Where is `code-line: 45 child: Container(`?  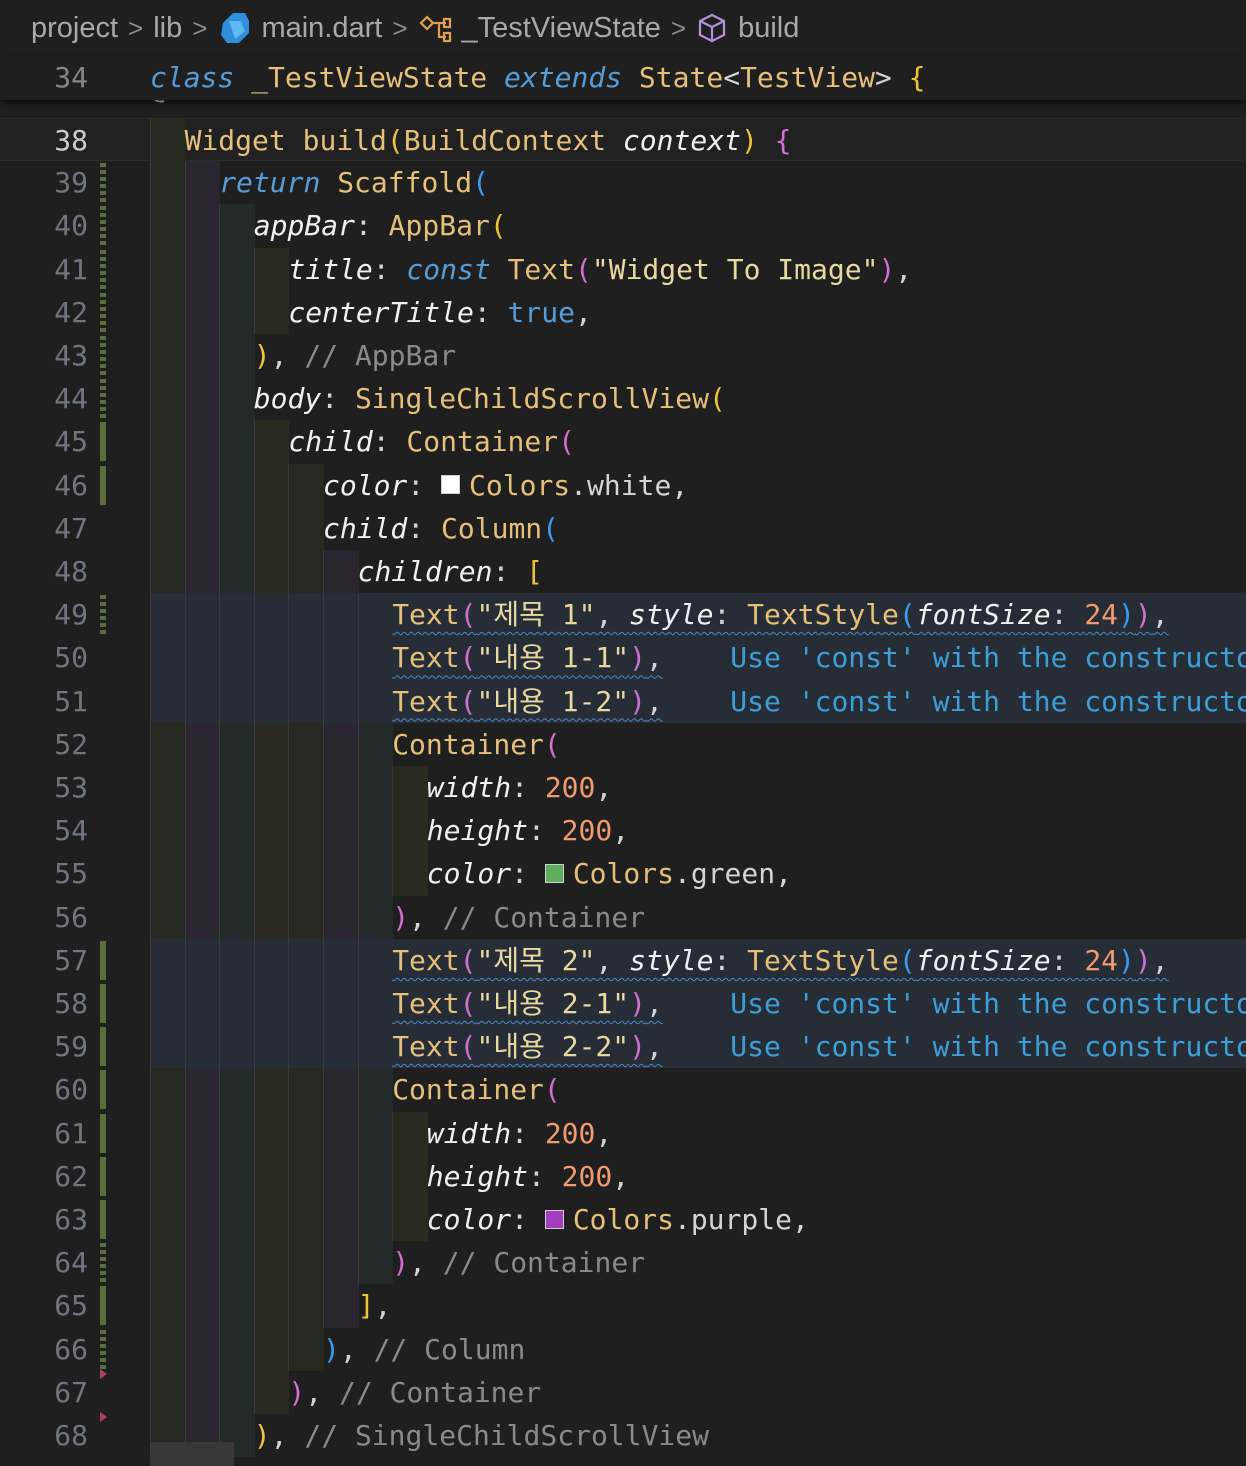
code-line: 45 child: Container( is located at coordinates (623, 442).